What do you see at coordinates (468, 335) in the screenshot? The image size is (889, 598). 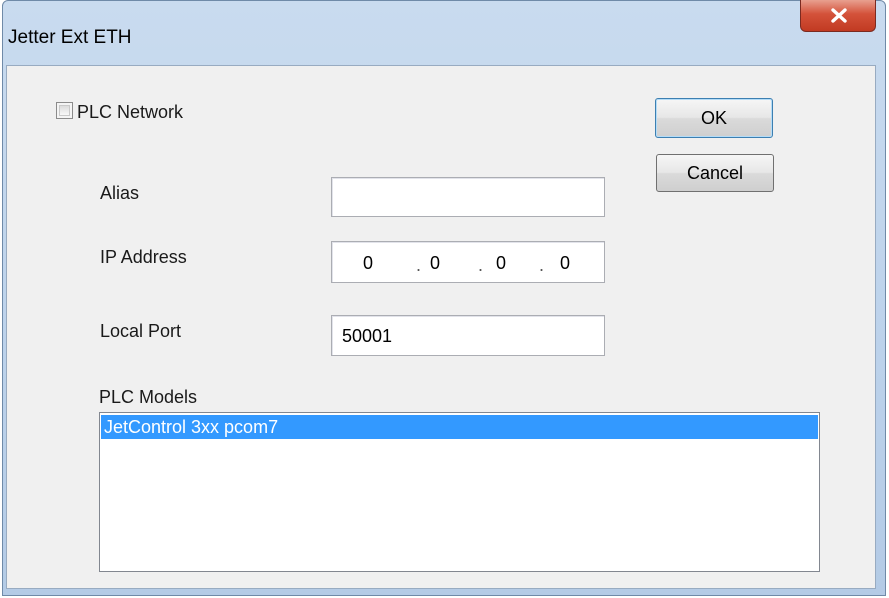 I see `local-port-input: 50001` at bounding box center [468, 335].